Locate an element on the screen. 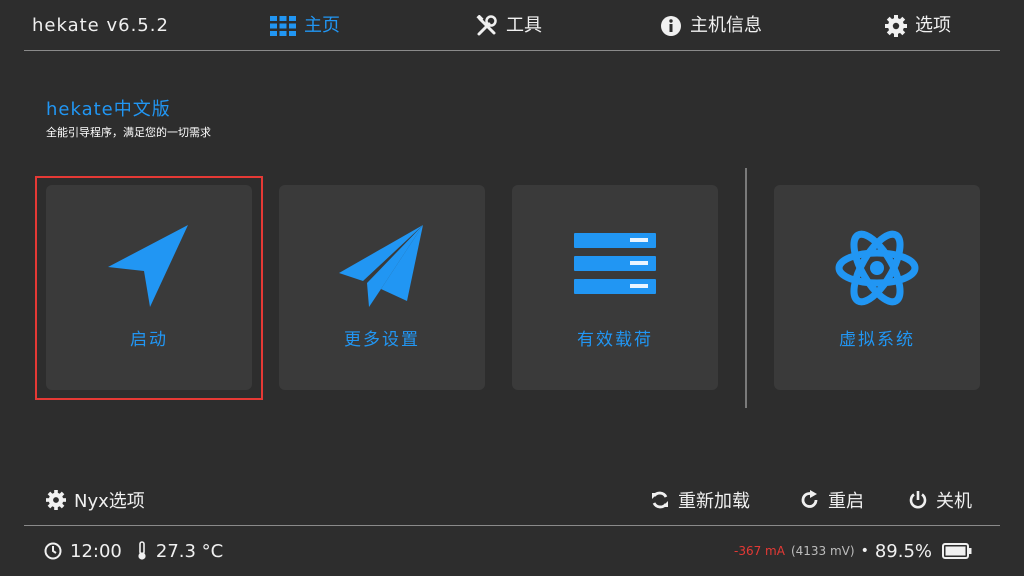 This screenshot has width=1024, height=576. footer-divider is located at coordinates (512, 525).